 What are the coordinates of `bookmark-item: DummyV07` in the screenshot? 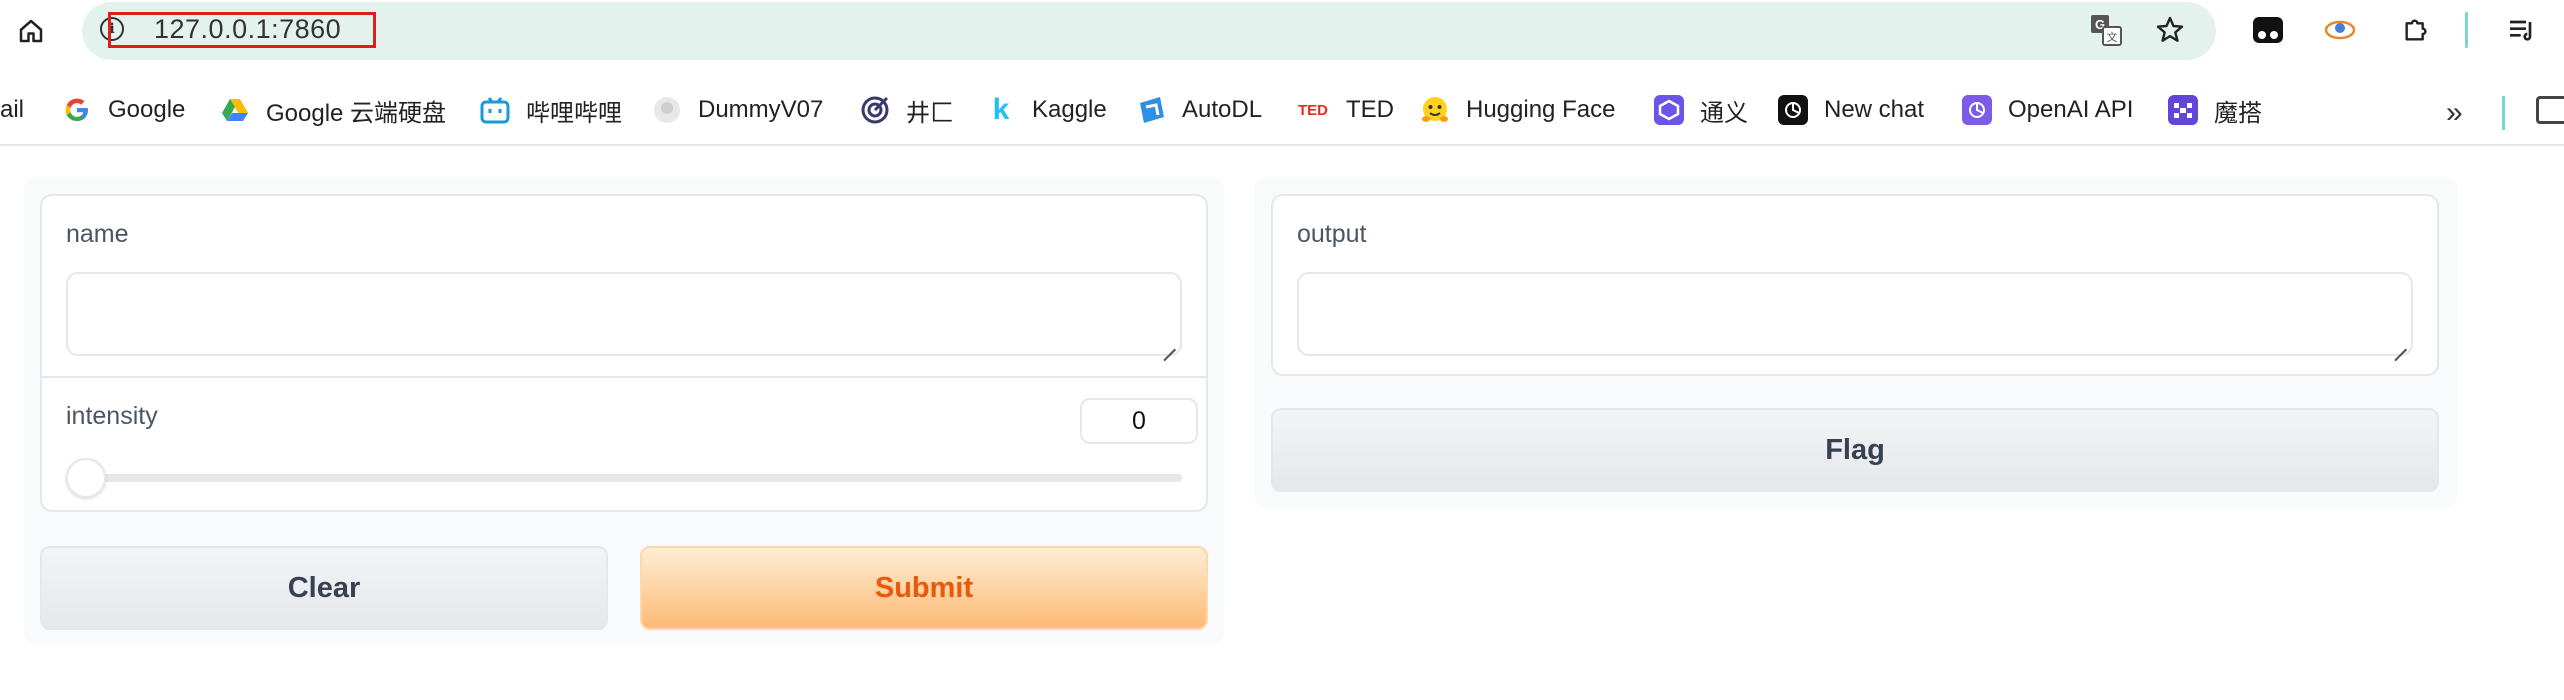 It's located at (737, 110).